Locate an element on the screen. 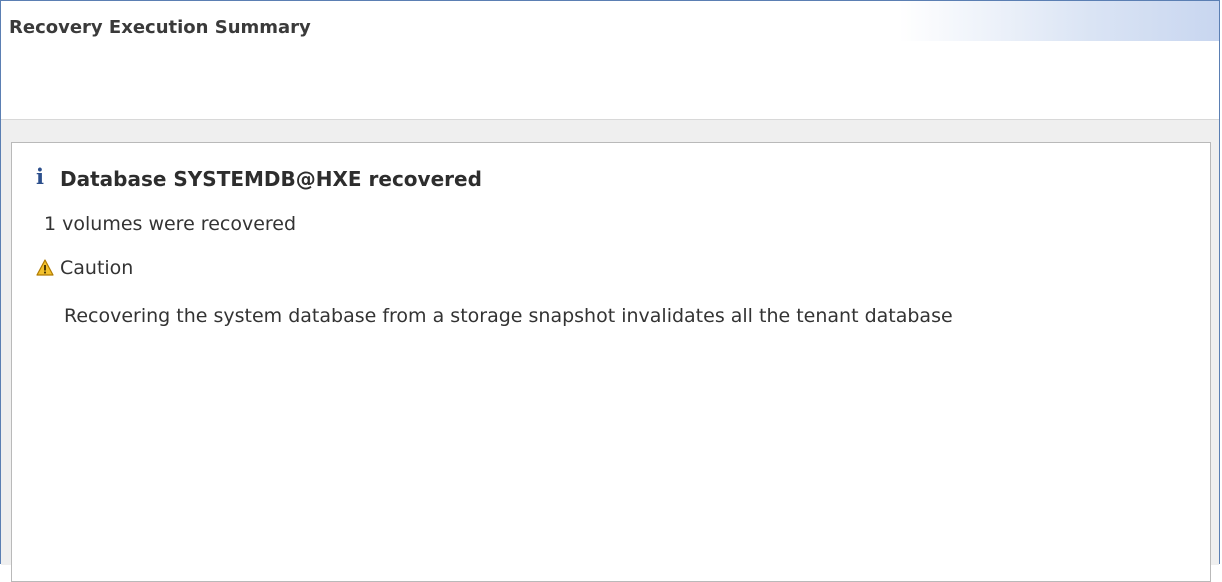 The width and height of the screenshot is (1222, 582). volumes-recovered-text: 1 volumes were recovered is located at coordinates (170, 224).